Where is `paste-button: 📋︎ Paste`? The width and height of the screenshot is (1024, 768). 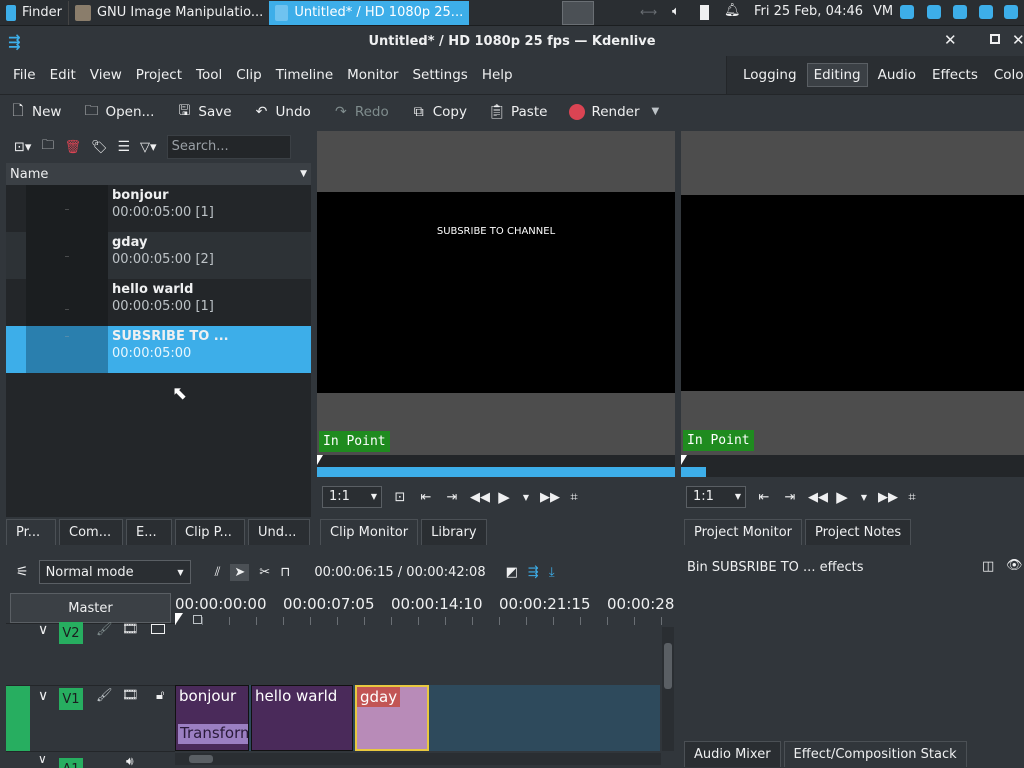
paste-button: 📋︎ Paste is located at coordinates (517, 112).